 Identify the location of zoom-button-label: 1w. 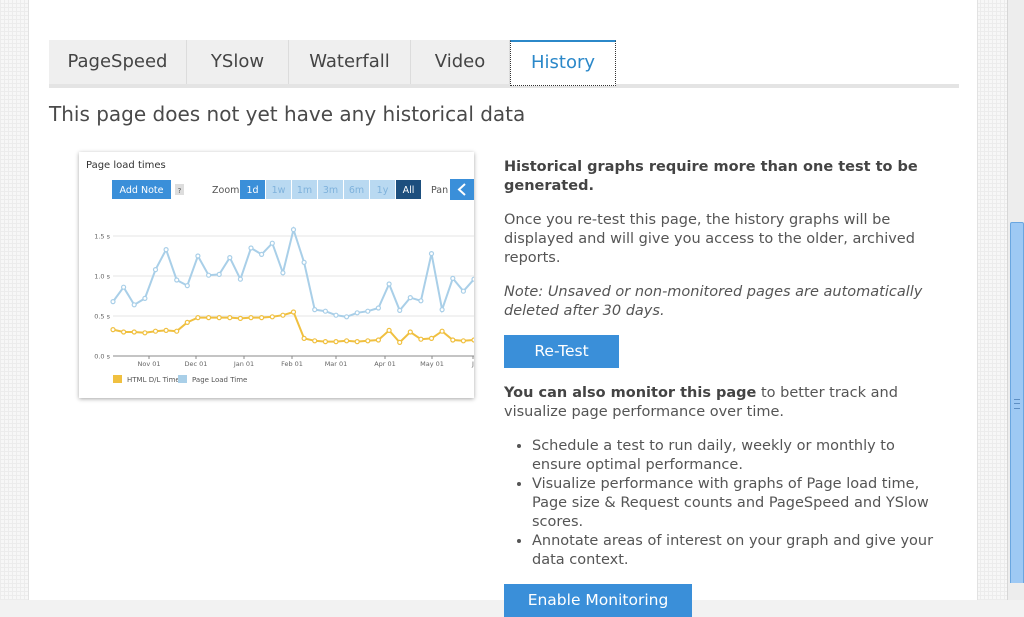
(279, 190).